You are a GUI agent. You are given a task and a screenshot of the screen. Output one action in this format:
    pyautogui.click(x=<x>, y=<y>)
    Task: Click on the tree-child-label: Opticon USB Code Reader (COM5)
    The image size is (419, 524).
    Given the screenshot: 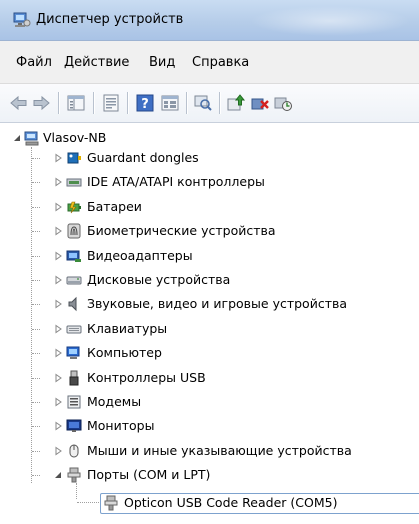 What is the action you would take?
    pyautogui.click(x=231, y=502)
    